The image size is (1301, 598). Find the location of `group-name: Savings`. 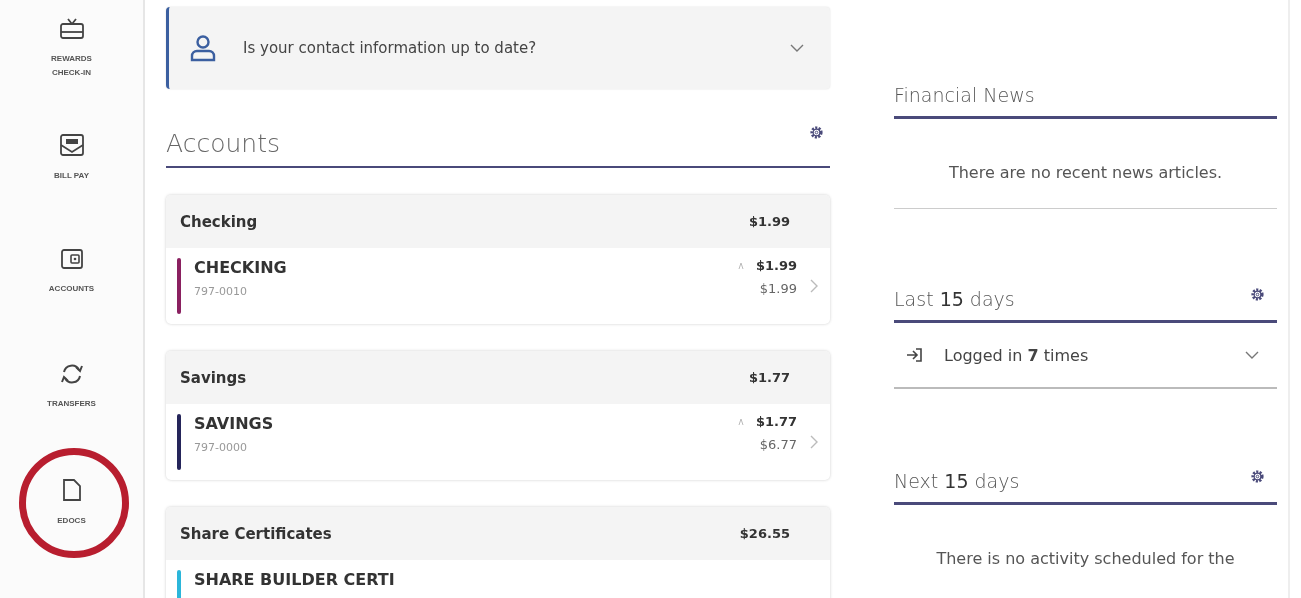

group-name: Savings is located at coordinates (213, 377).